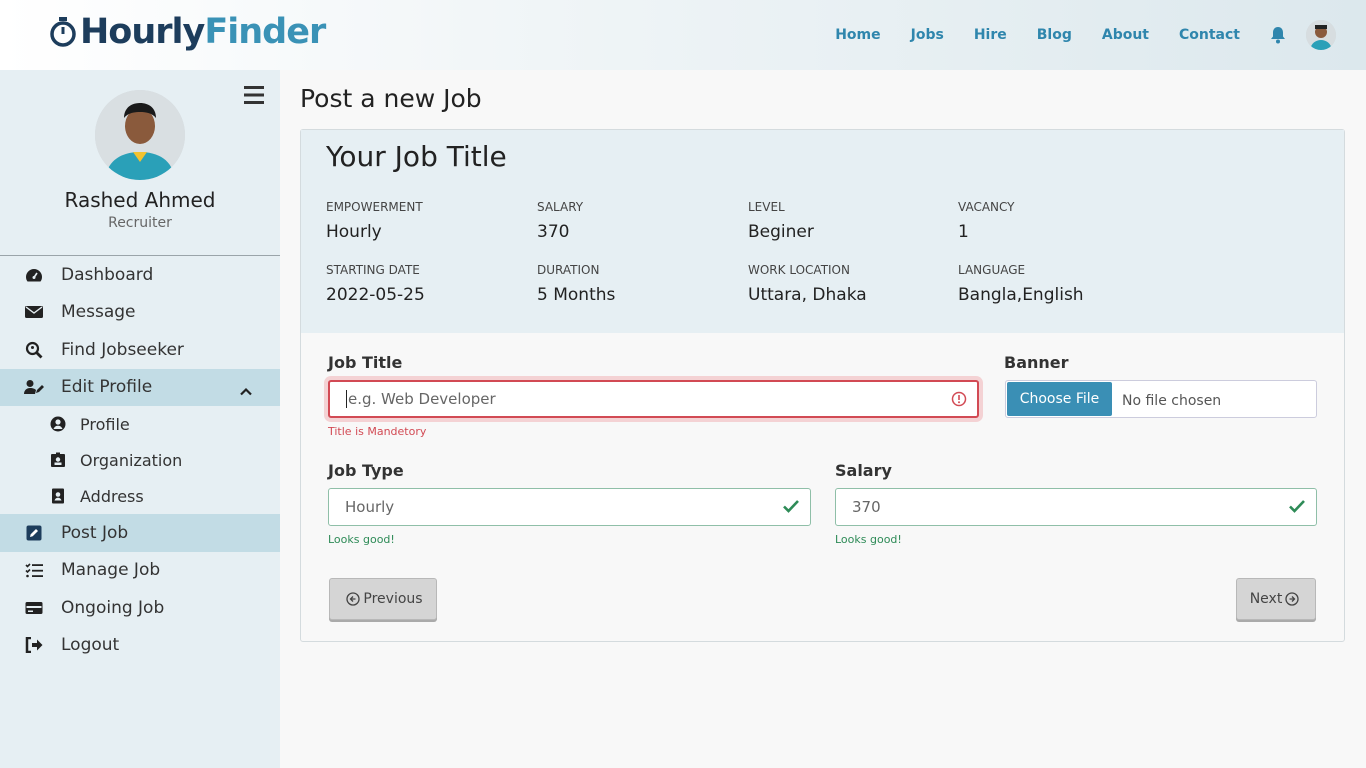 The height and width of the screenshot is (768, 1366). Describe the element at coordinates (98, 312) in the screenshot. I see `sidebar-item-label: Message` at that location.